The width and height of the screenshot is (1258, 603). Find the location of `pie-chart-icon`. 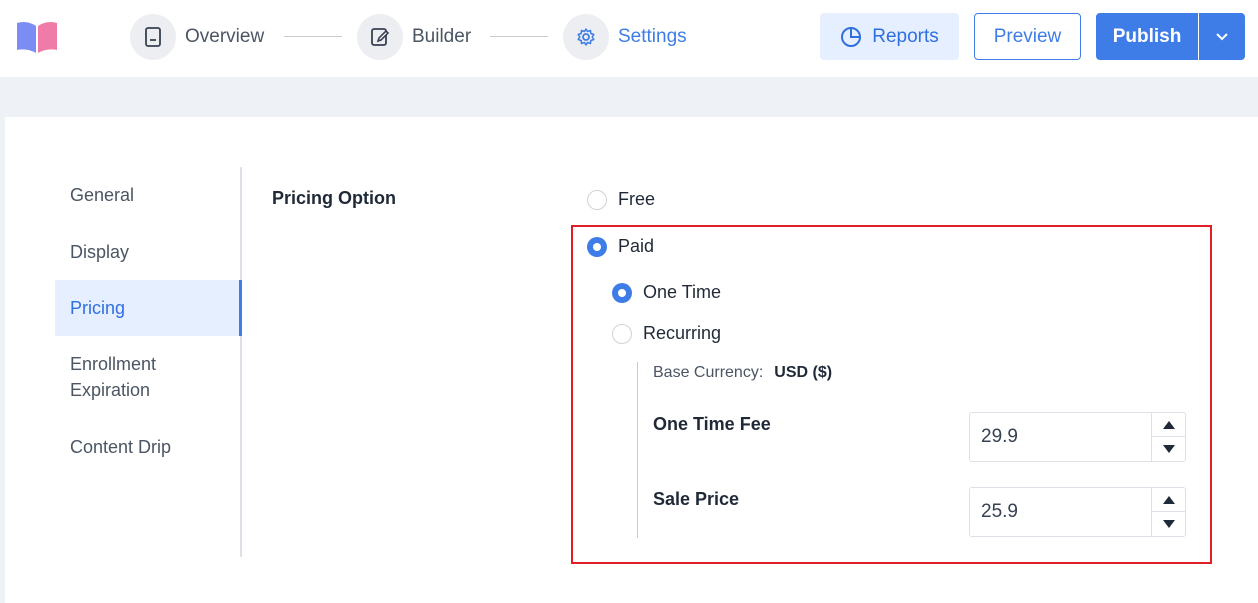

pie-chart-icon is located at coordinates (851, 36).